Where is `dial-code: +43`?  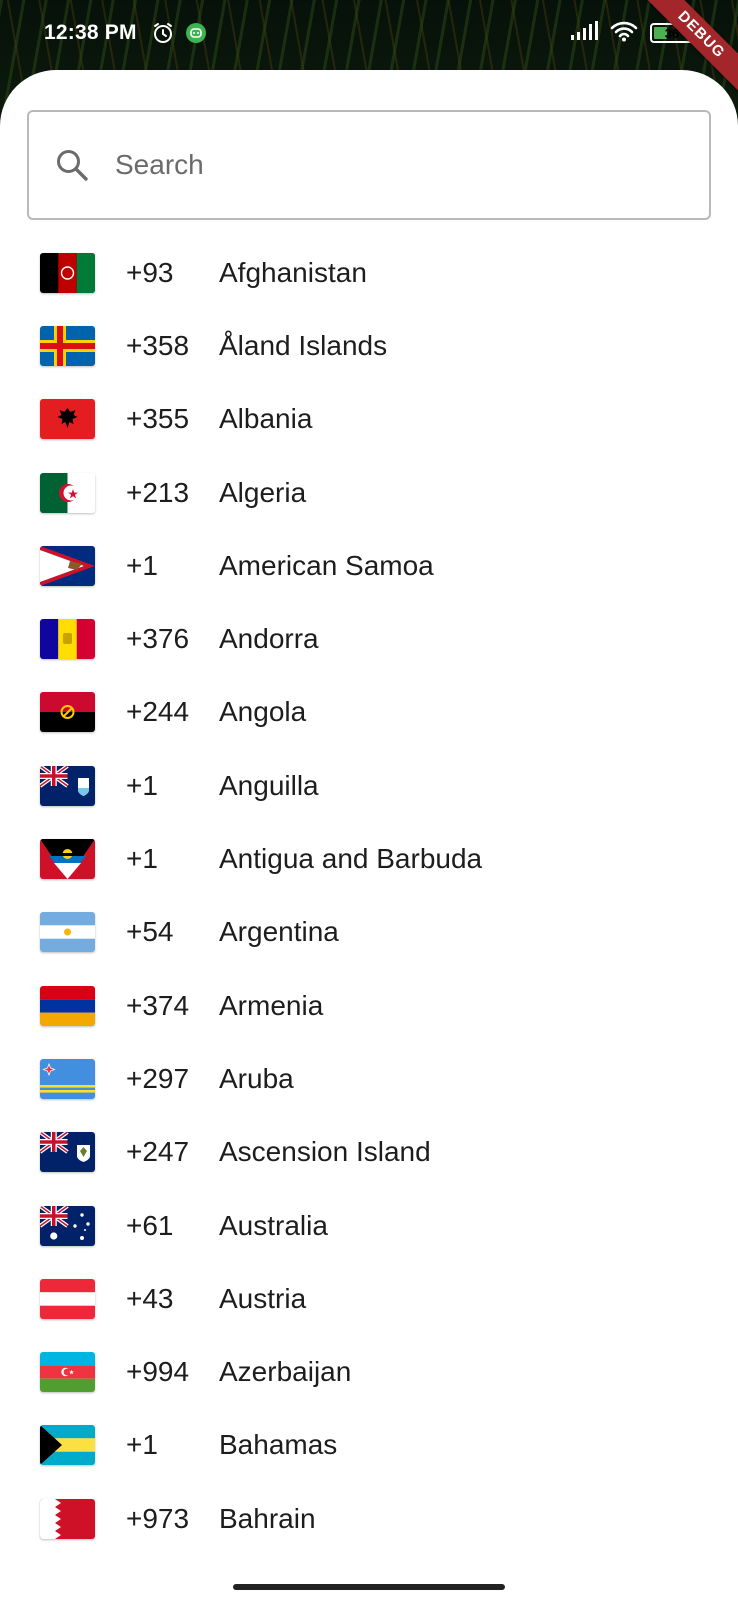 dial-code: +43 is located at coordinates (150, 1298).